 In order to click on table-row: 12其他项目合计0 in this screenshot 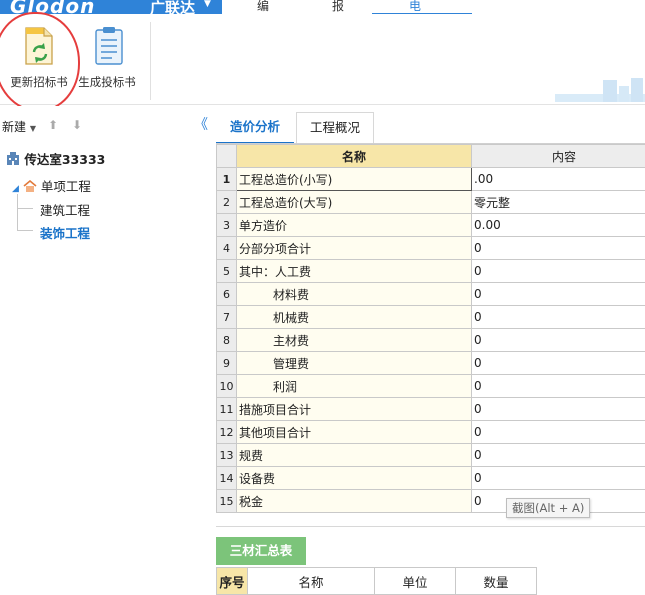, I will do `click(431, 432)`.